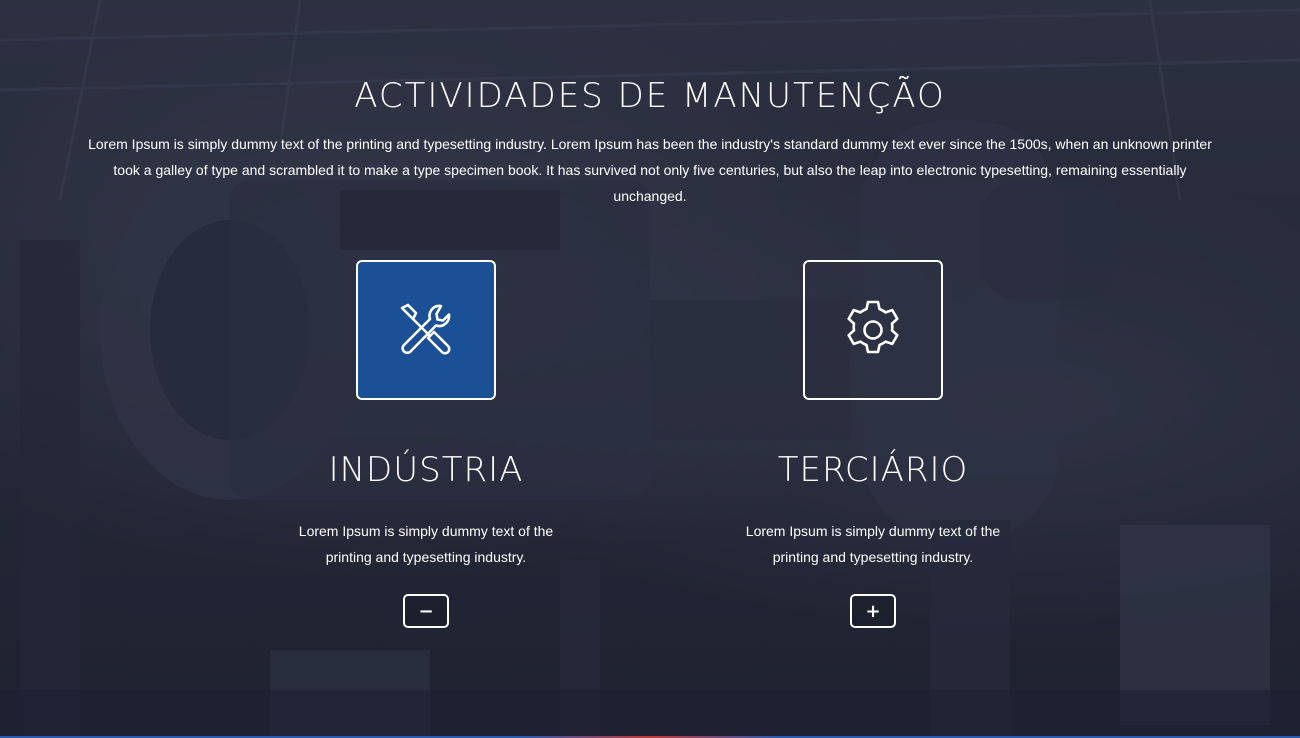  I want to click on industria-title: INDÚSTRIA, so click(426, 470).